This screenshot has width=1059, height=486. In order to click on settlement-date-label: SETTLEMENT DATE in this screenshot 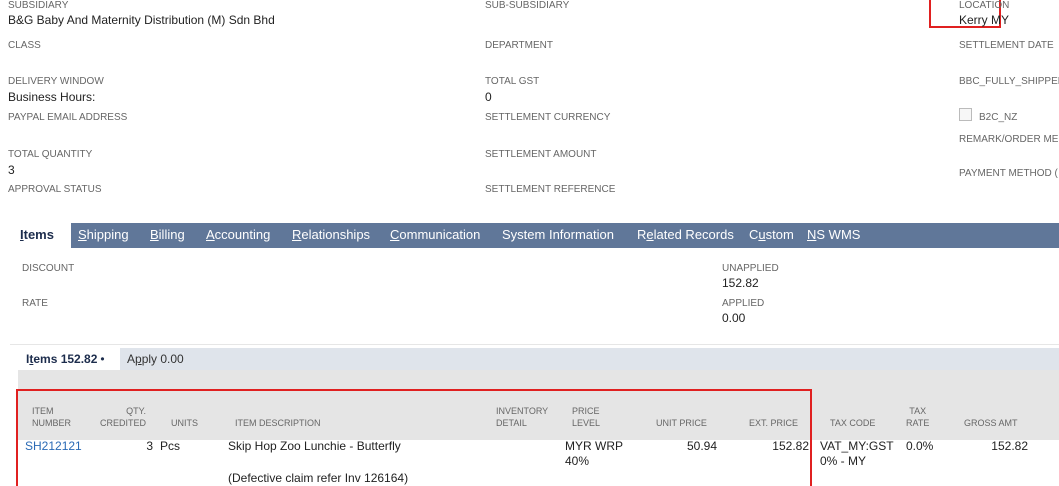, I will do `click(1006, 45)`.